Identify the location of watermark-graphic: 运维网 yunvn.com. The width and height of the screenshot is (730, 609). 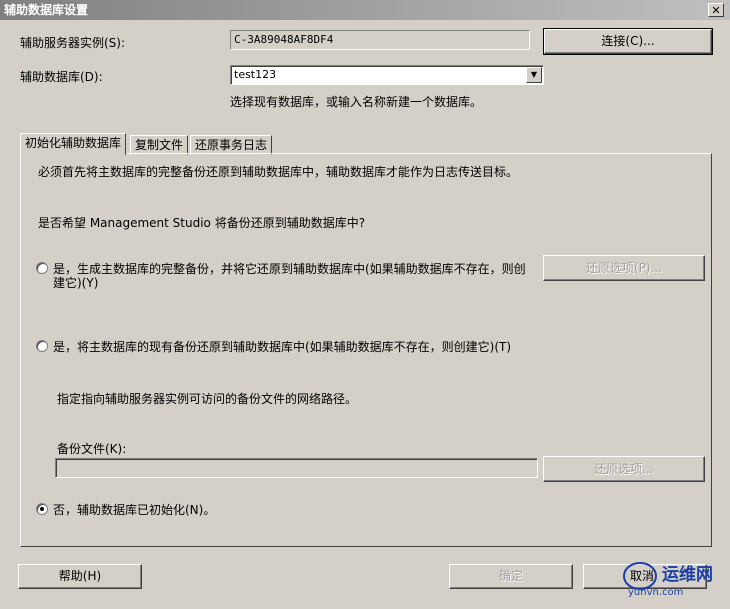
(668, 580).